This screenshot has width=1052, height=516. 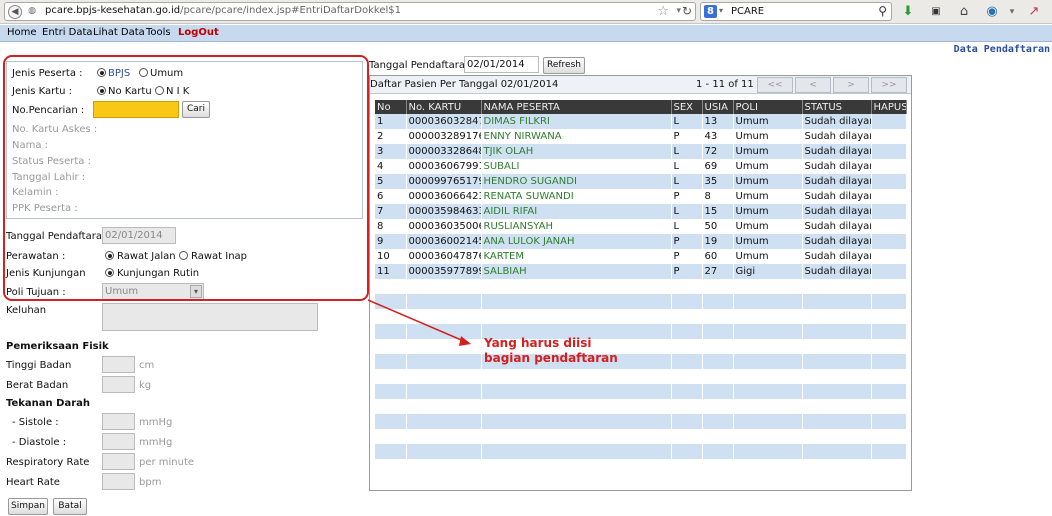 I want to click on annotation-arrow-head, so click(x=465, y=341).